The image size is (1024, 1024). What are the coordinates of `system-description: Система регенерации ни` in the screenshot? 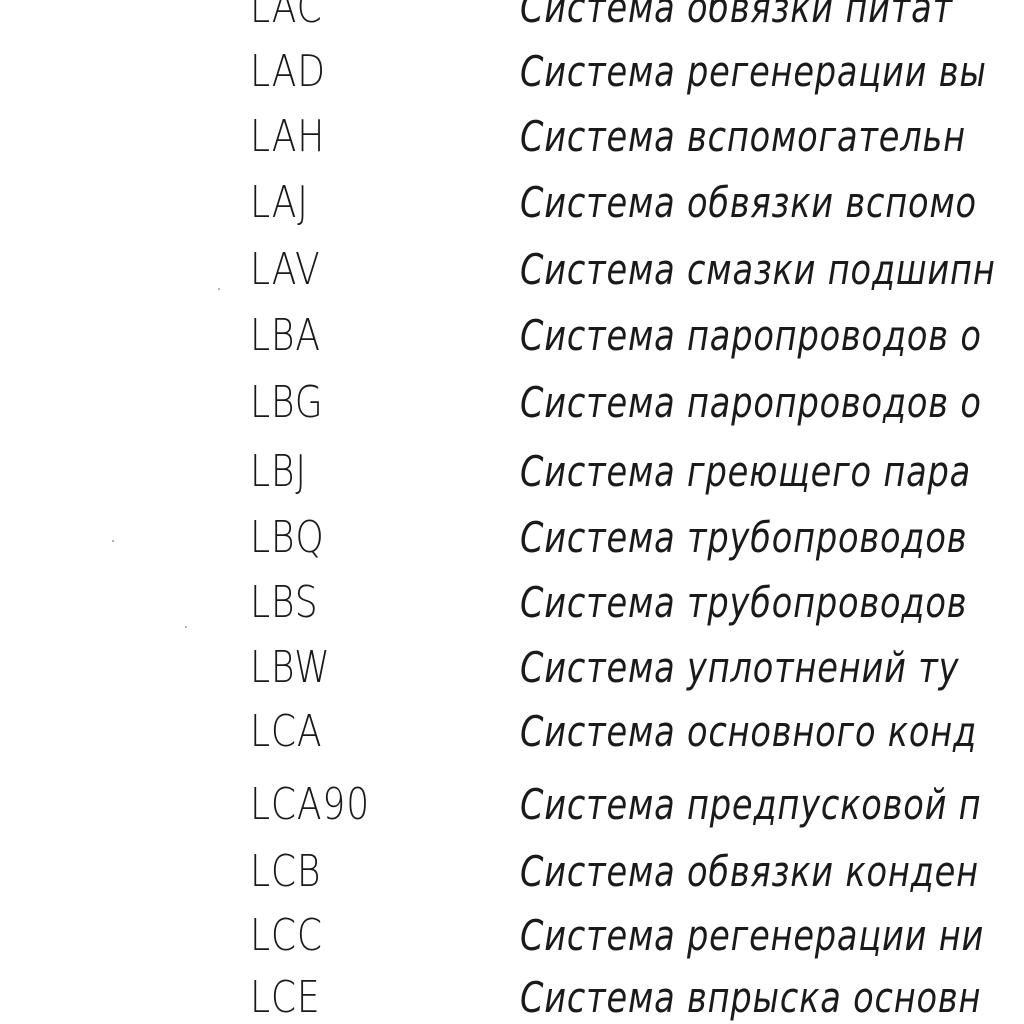 It's located at (752, 935).